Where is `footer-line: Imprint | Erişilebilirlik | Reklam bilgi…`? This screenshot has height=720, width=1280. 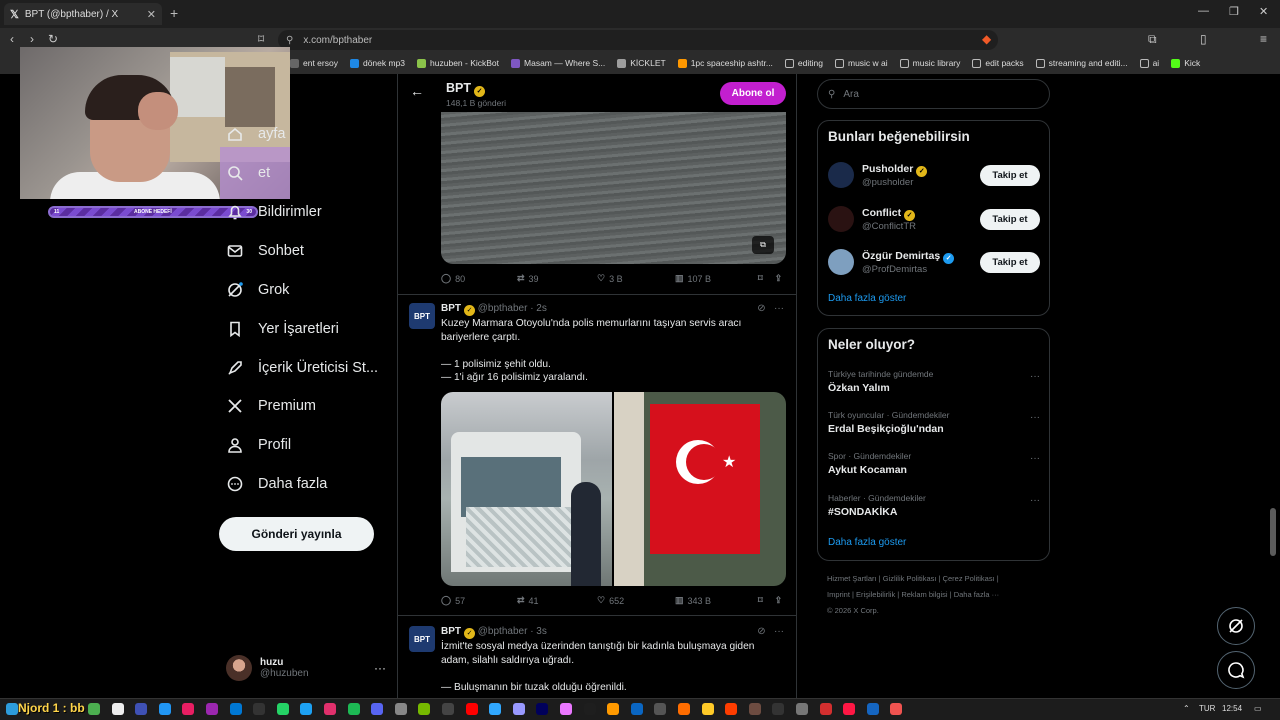
footer-line: Imprint | Erişilebilirlik | Reklam bilgi… is located at coordinates (937, 595).